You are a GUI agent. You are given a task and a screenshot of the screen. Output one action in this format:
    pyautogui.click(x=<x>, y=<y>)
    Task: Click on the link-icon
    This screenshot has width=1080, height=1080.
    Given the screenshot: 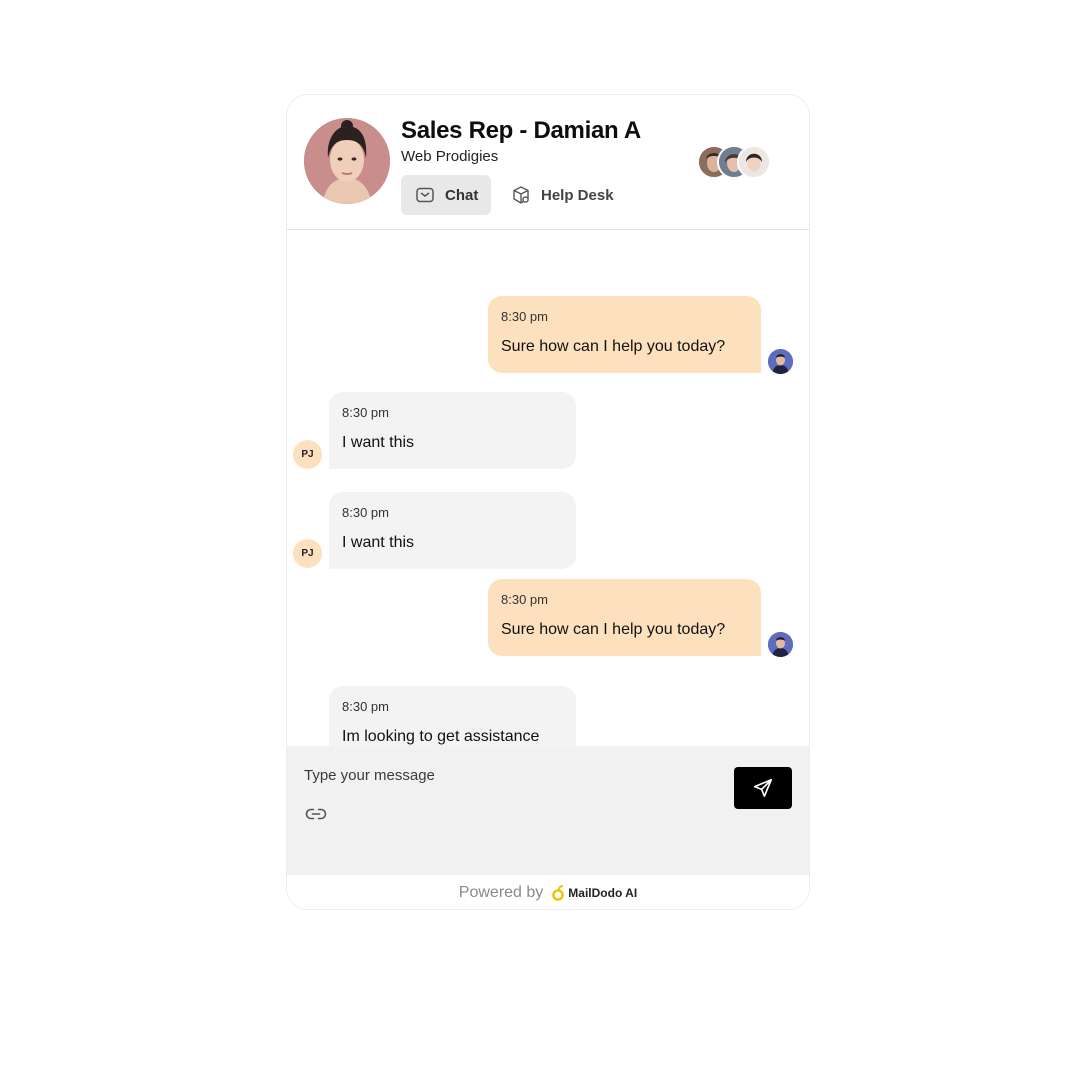 What is the action you would take?
    pyautogui.click(x=316, y=814)
    